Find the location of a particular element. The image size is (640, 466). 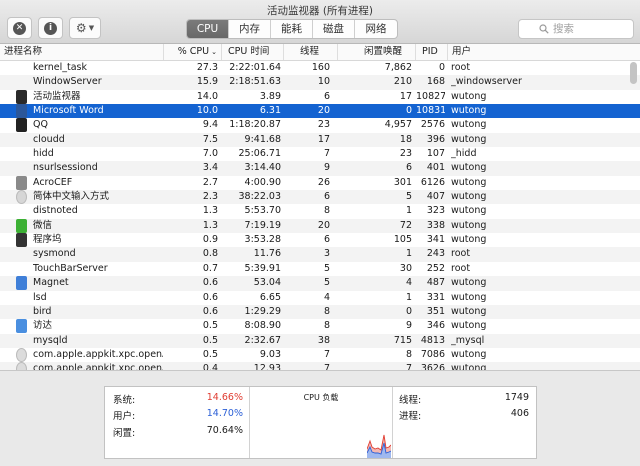

process-row: TouchBarServer 0.7 5:39.91 5 30 252 root is located at coordinates (320, 269).